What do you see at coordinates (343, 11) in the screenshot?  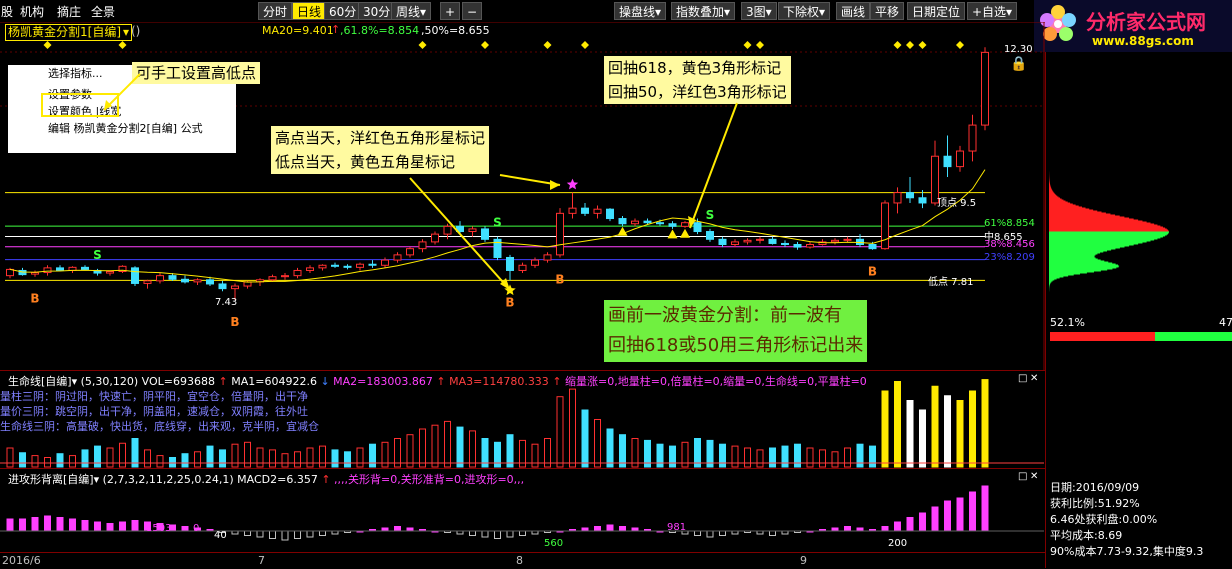 I see `period-60min-button: 60分` at bounding box center [343, 11].